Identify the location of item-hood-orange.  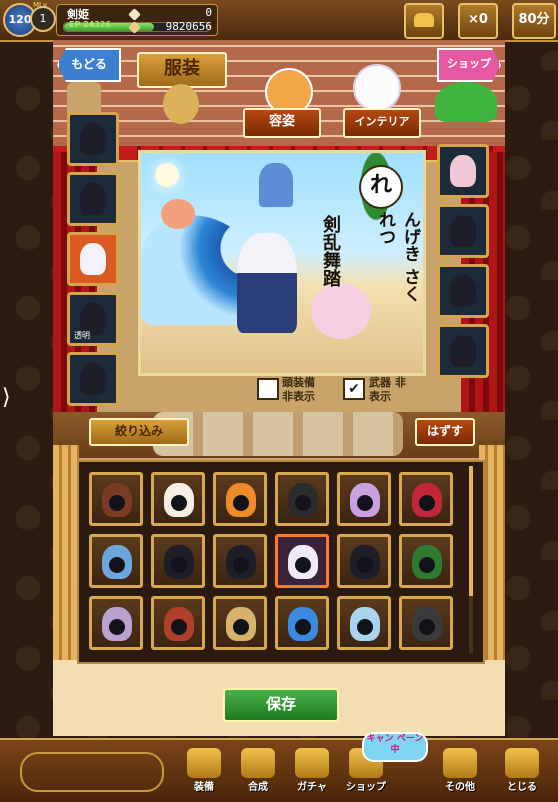
(240, 499).